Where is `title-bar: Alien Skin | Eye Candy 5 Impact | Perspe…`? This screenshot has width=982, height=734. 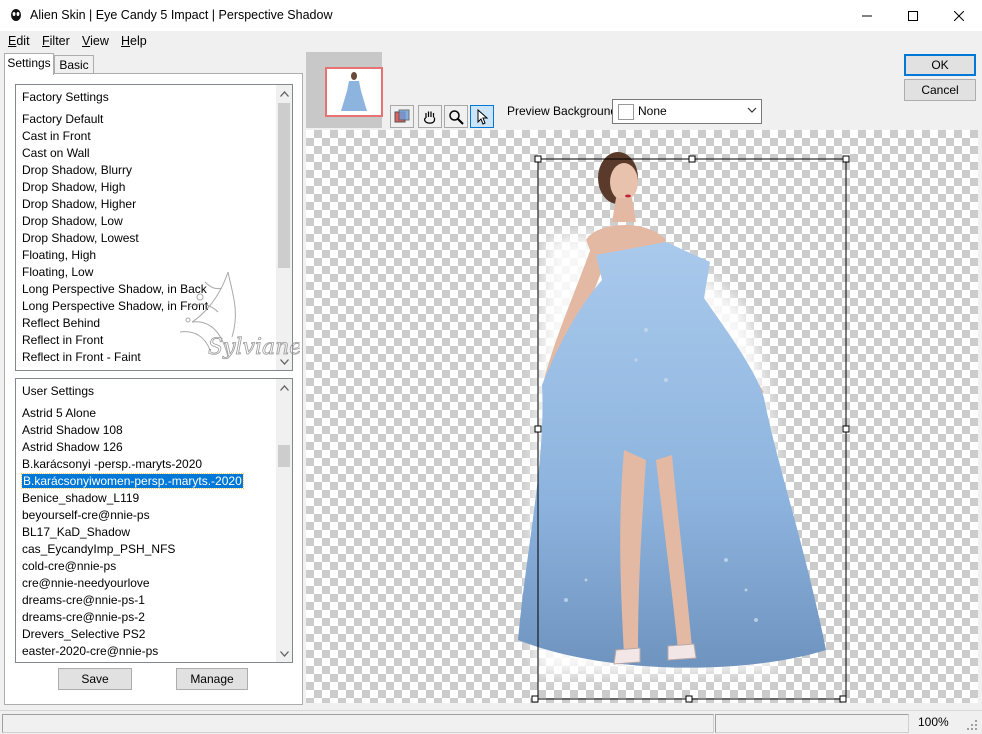
title-bar: Alien Skin | Eye Candy 5 Impact | Perspe… is located at coordinates (491, 16).